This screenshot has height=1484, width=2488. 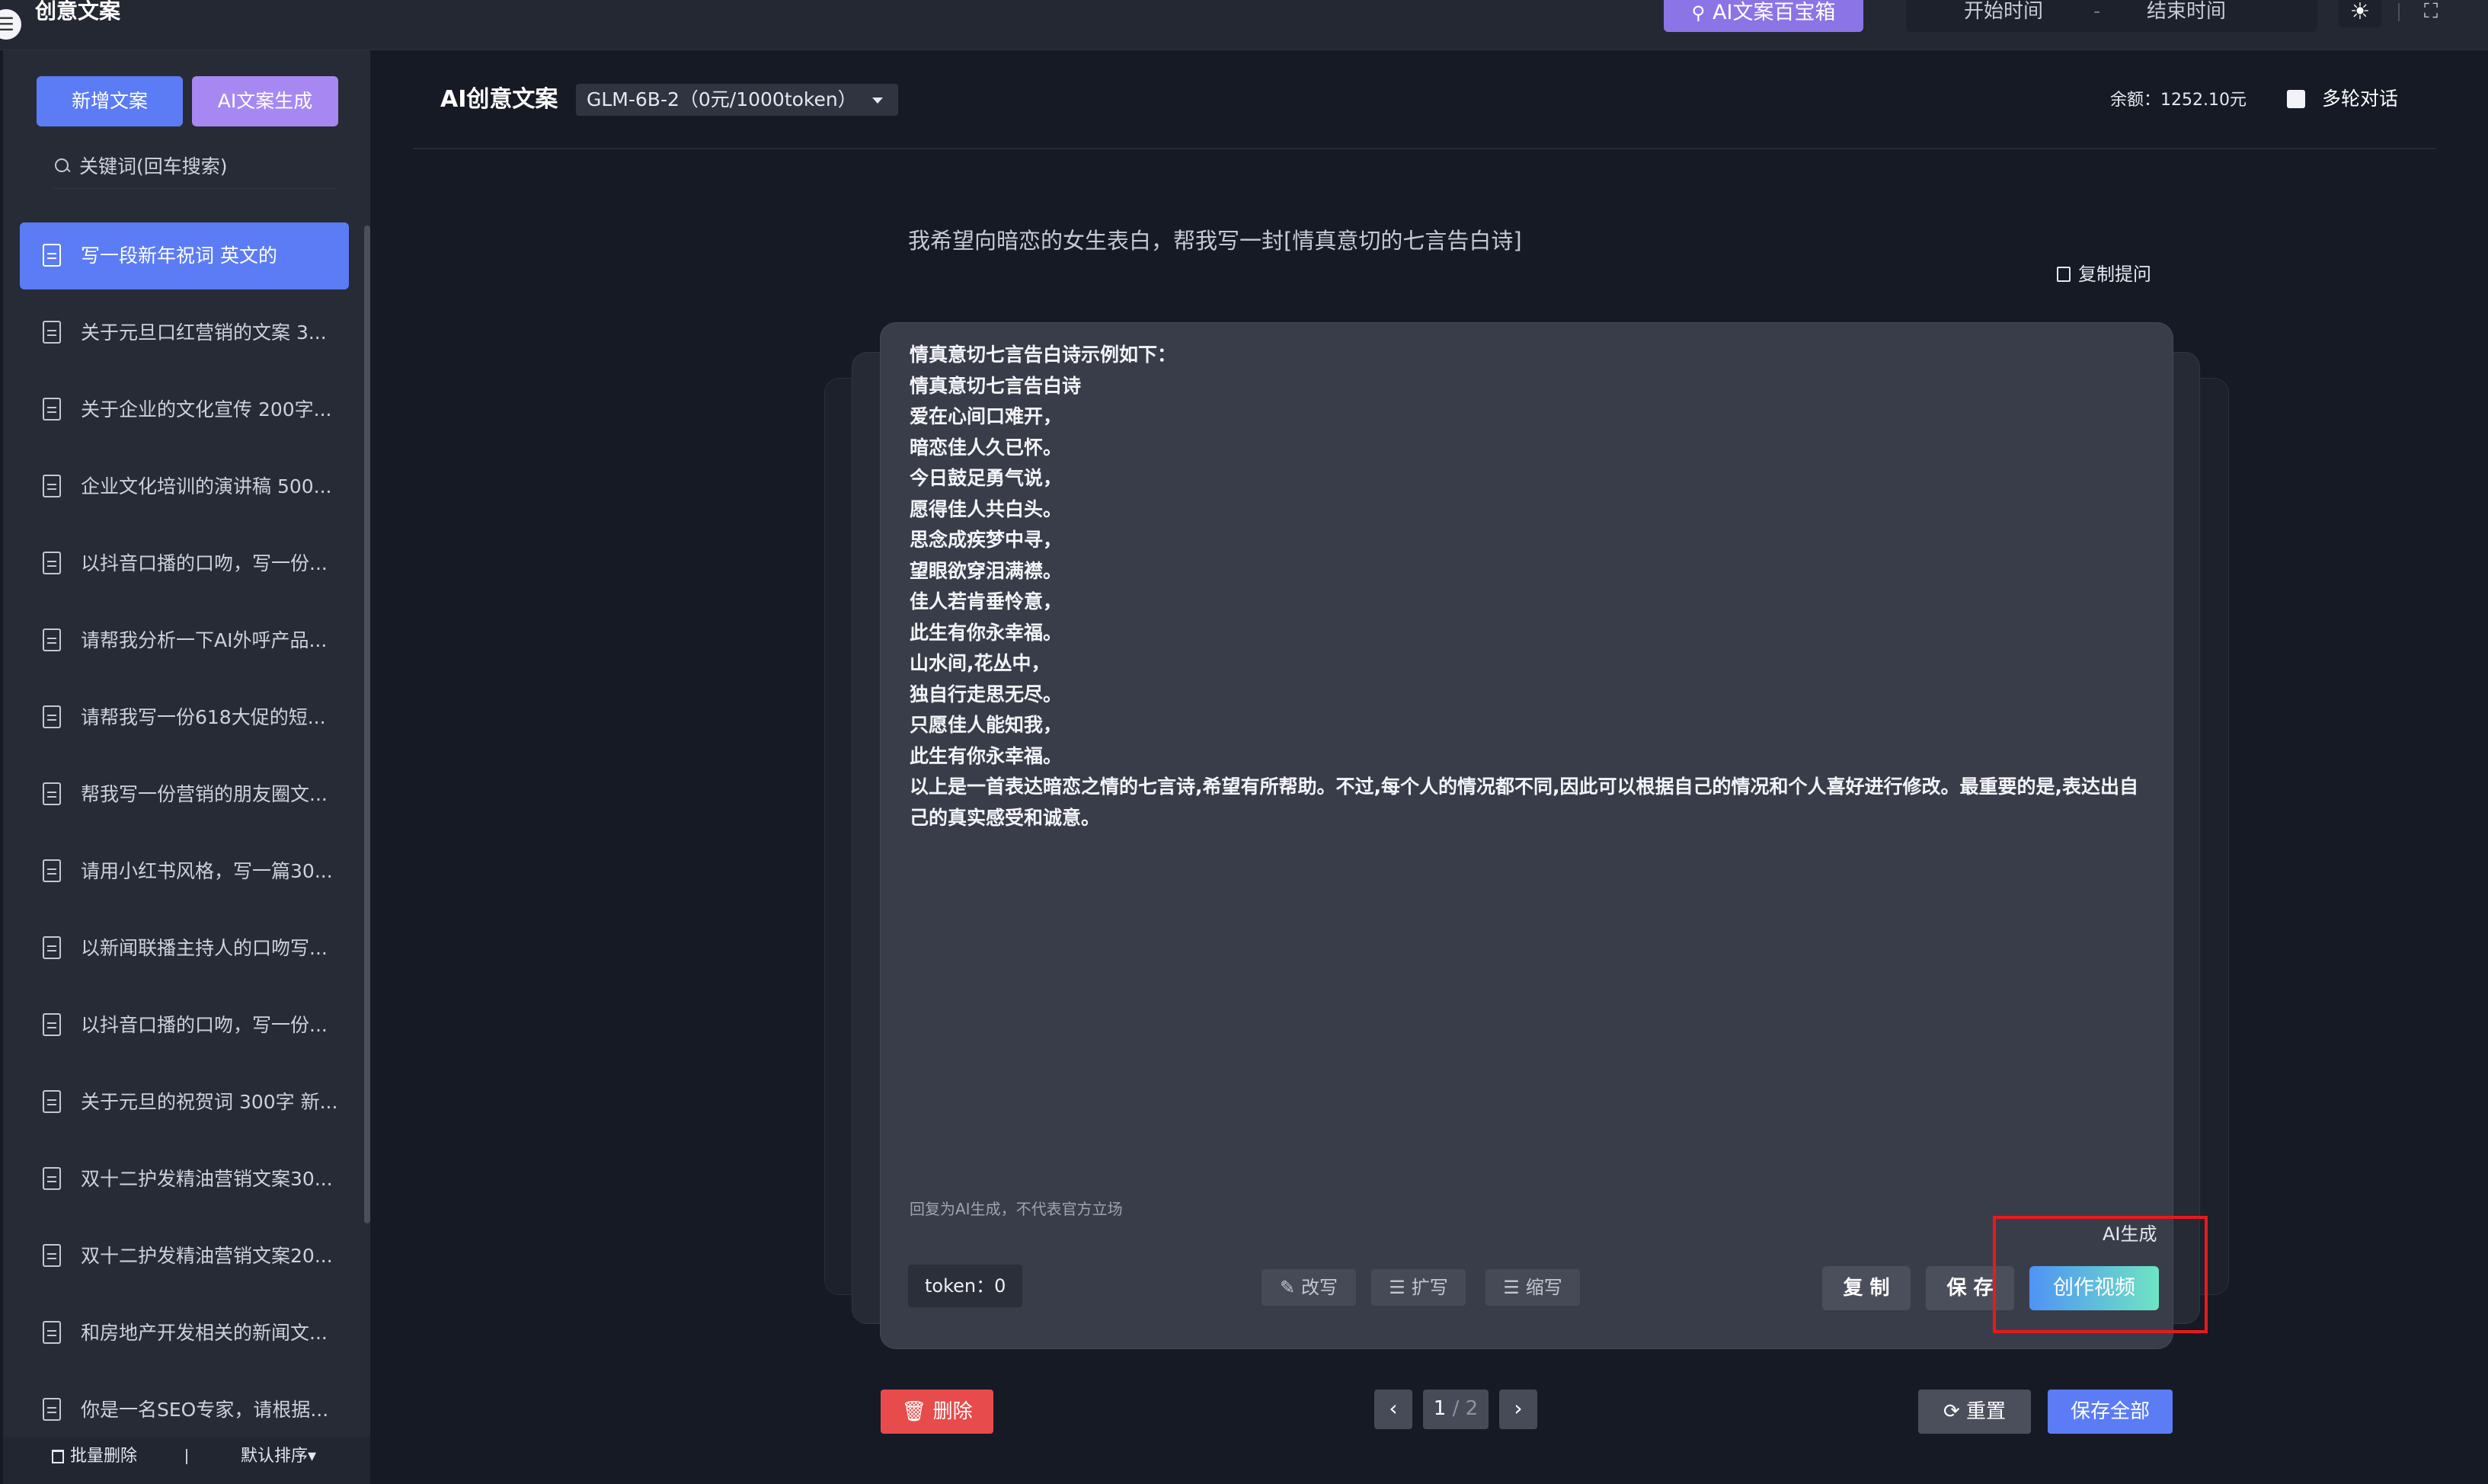 I want to click on menu-icon: ☰, so click(x=10, y=24).